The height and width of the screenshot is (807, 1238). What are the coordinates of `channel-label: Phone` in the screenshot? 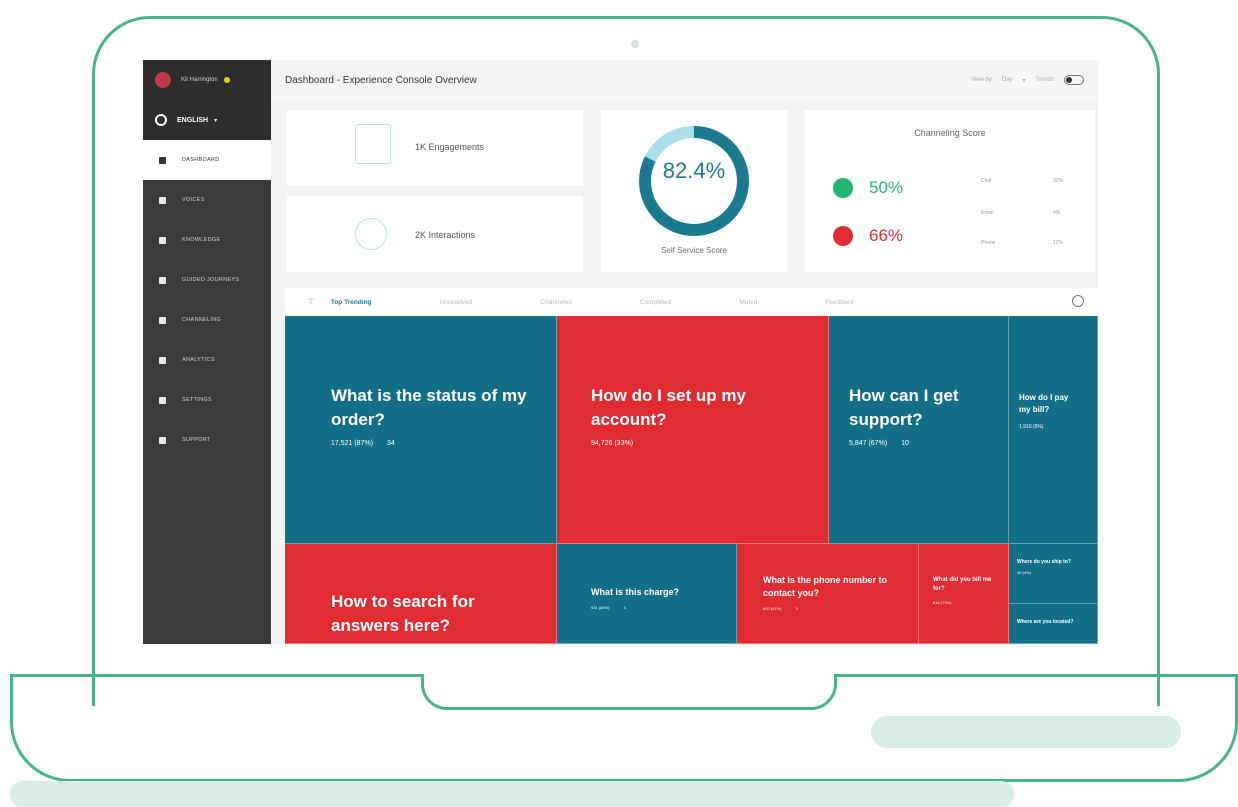 It's located at (988, 243).